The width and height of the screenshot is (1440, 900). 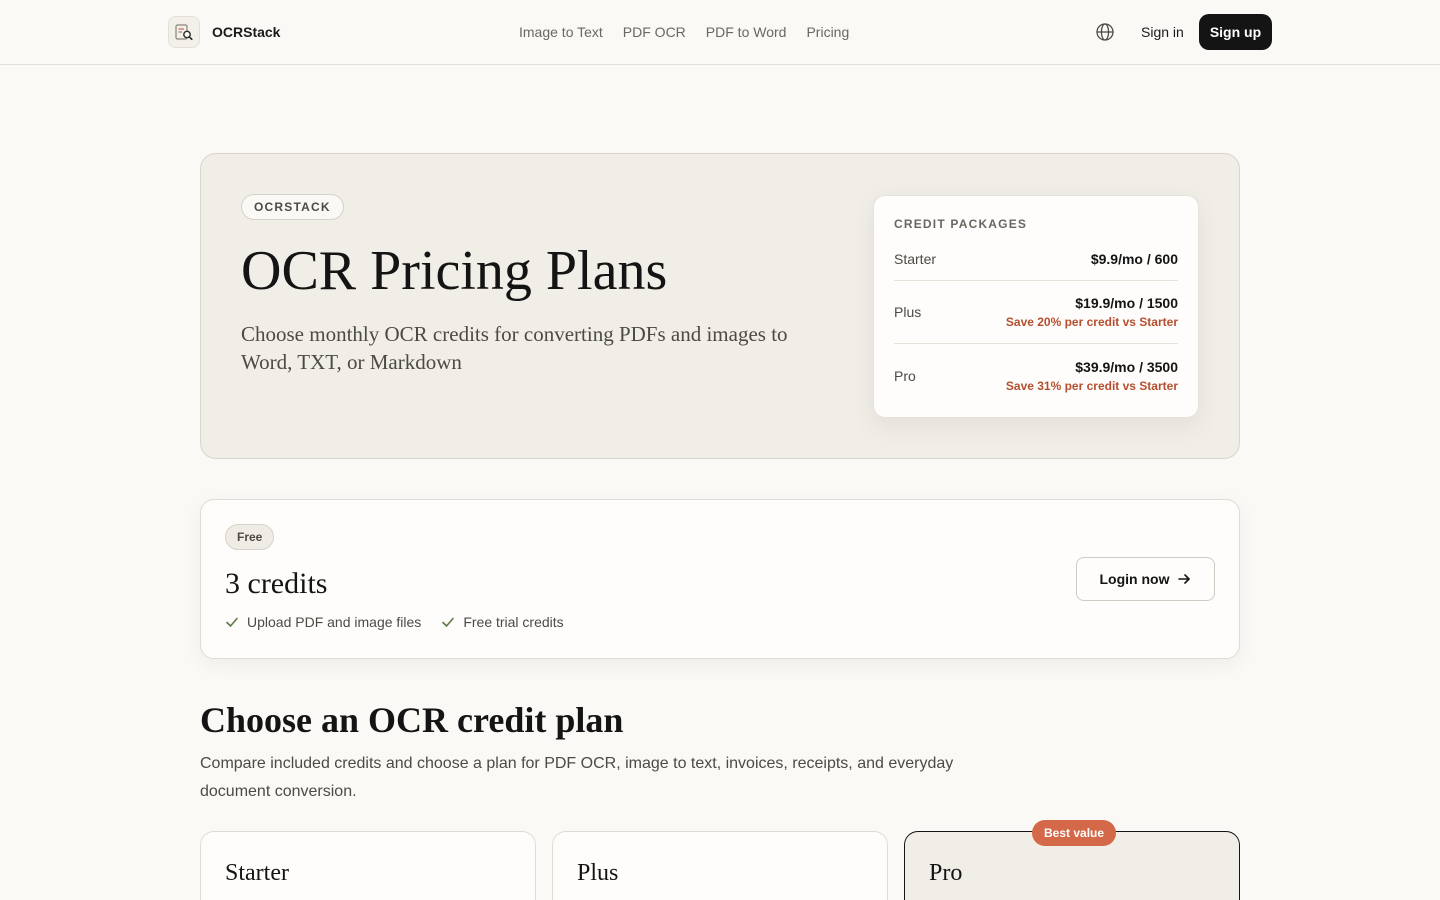 I want to click on plan-name: Starter, so click(x=257, y=873).